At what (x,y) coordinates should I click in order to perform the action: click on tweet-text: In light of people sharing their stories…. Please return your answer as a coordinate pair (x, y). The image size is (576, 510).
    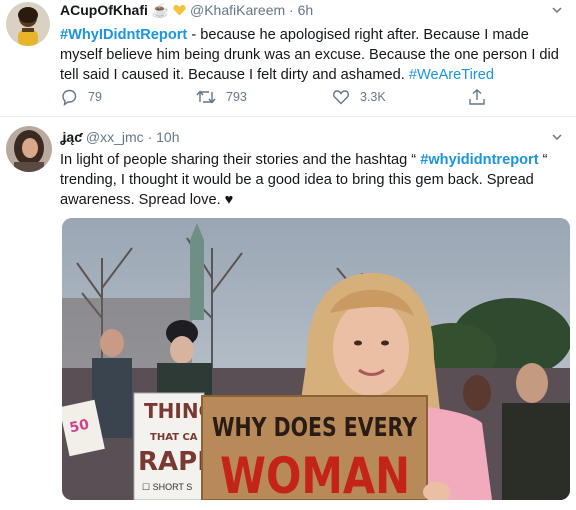
    Looking at the image, I should click on (313, 180).